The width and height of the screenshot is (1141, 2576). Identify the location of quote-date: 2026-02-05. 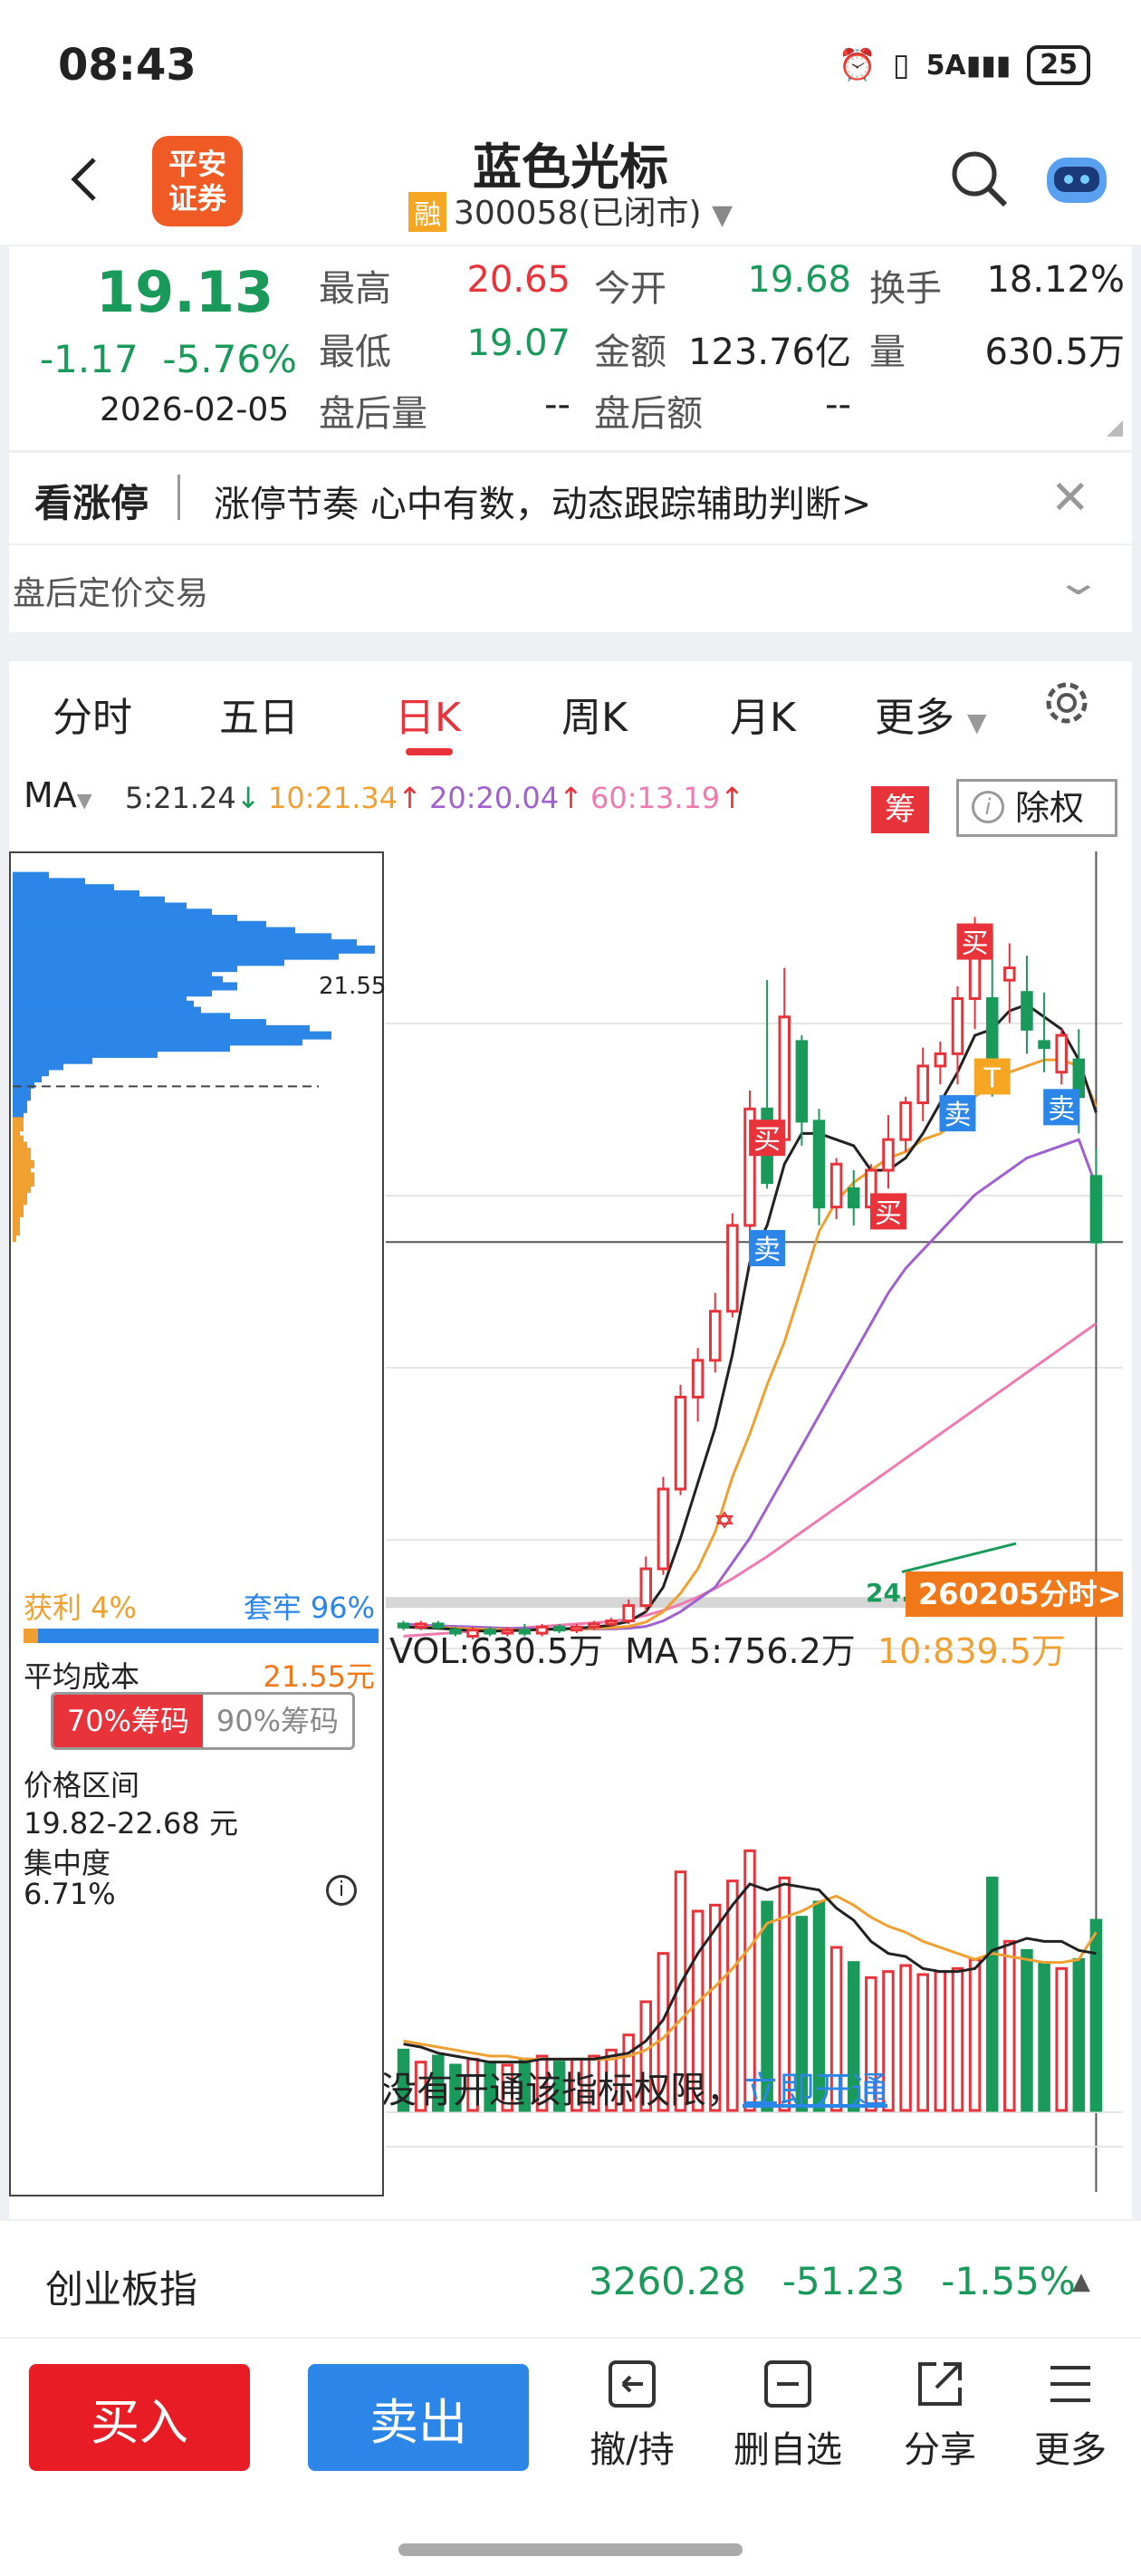
(195, 409).